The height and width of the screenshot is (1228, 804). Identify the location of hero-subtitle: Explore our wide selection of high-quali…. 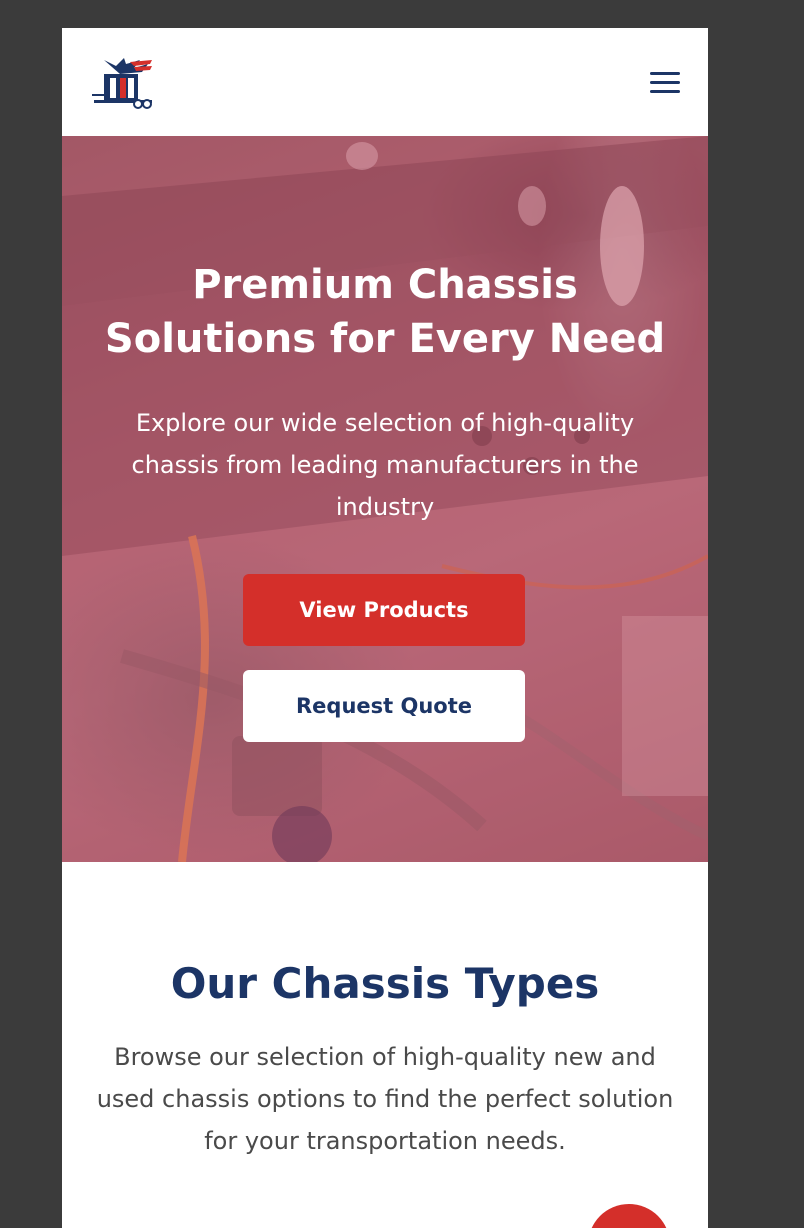
(385, 465).